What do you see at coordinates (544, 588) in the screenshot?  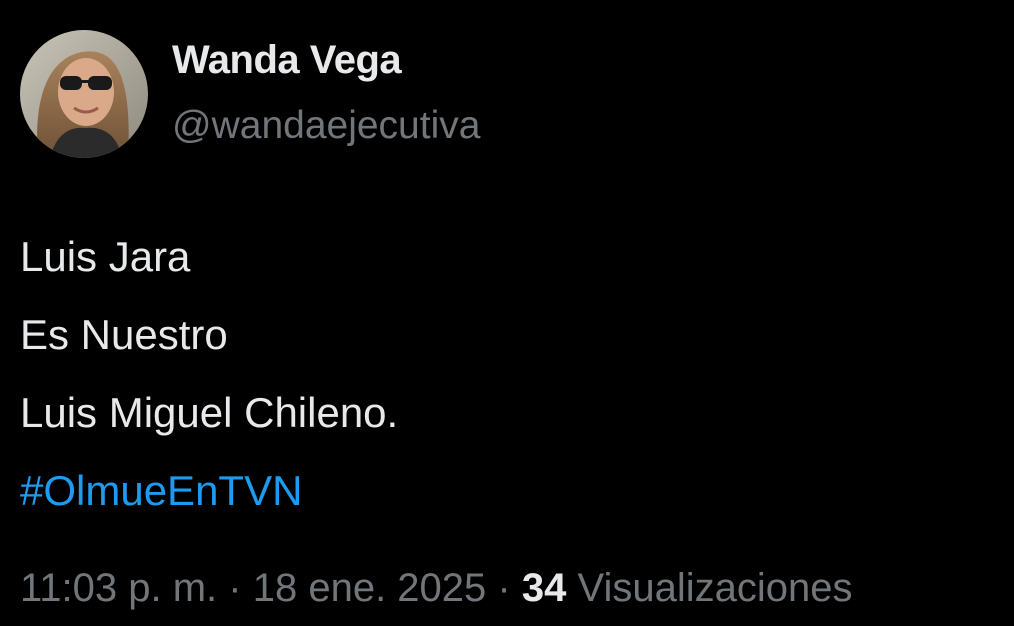 I see `views-count: 34` at bounding box center [544, 588].